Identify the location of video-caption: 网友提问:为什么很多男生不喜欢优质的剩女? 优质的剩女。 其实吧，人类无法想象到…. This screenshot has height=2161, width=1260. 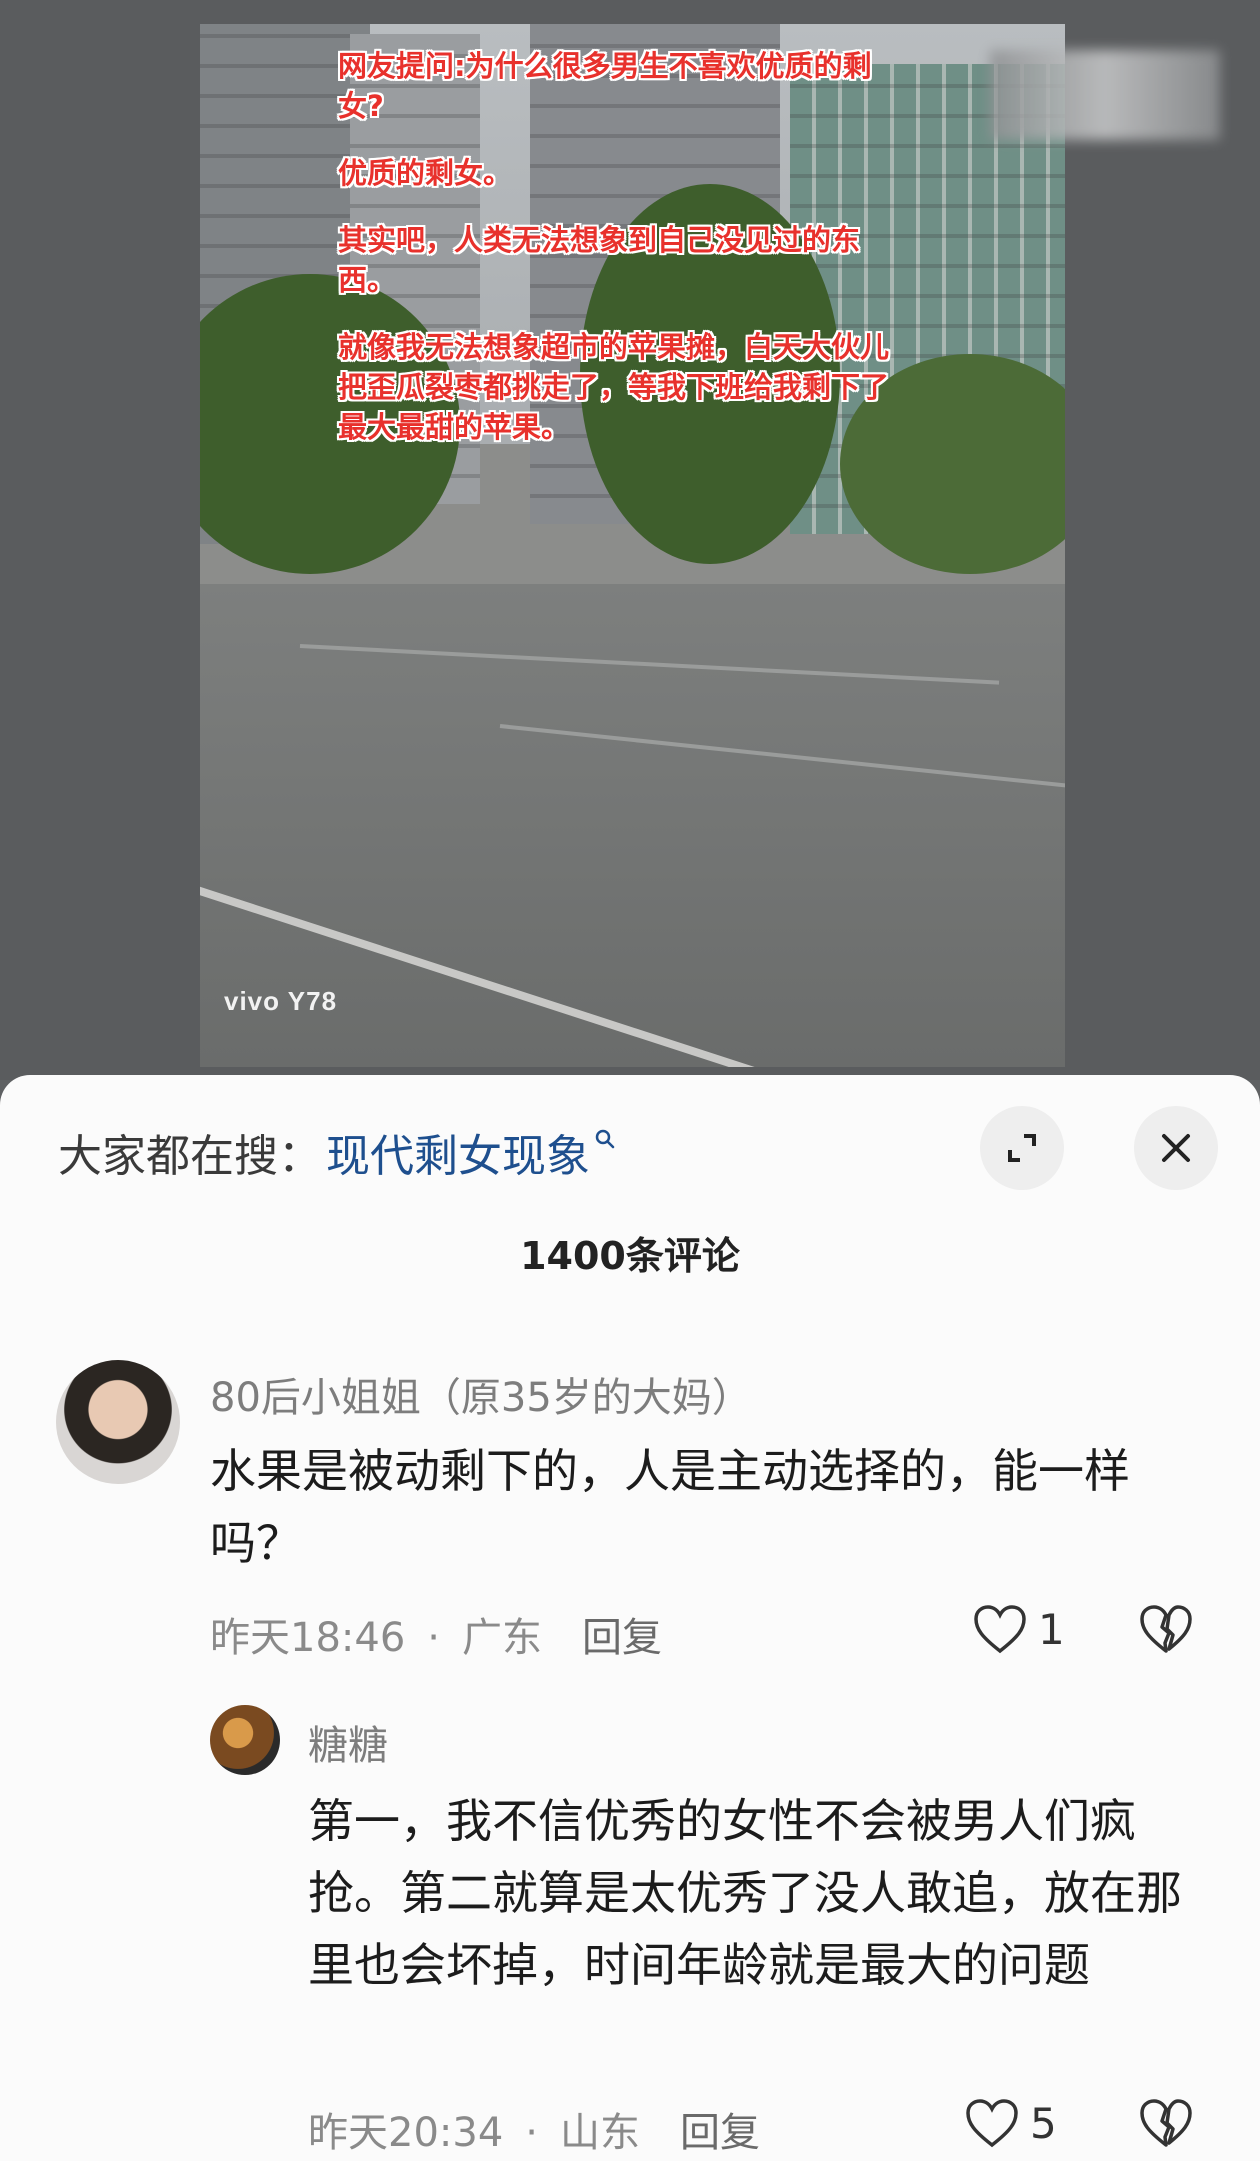
(618, 260).